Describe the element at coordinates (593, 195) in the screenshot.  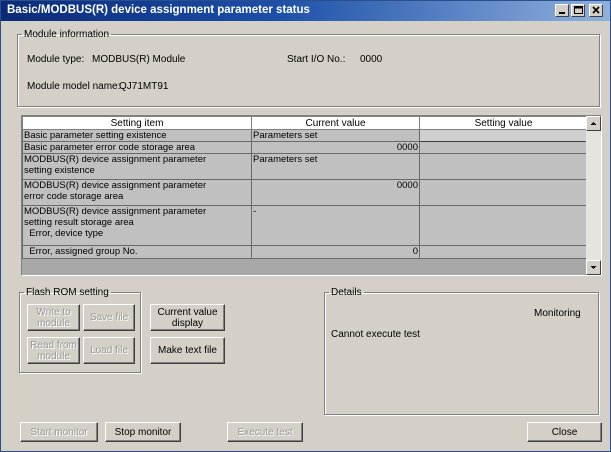
I see `vertical-scrollbar` at that location.